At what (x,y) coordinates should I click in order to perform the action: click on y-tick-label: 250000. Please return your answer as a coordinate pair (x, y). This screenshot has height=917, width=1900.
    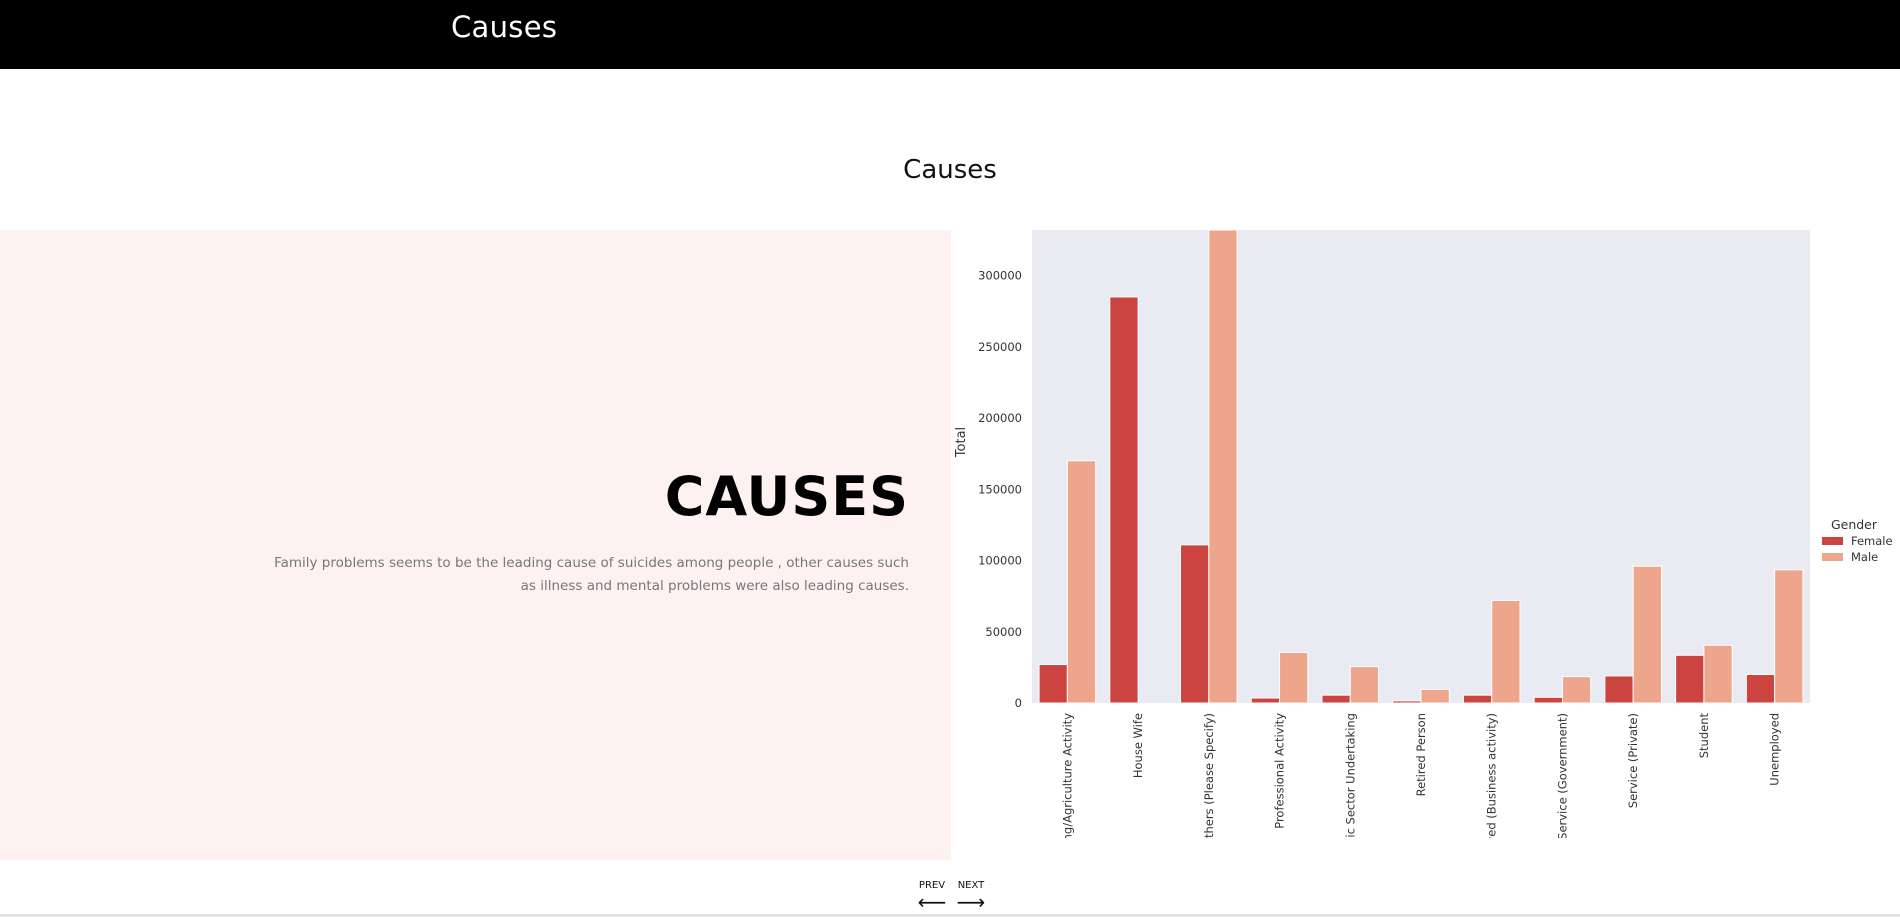
    Looking at the image, I should click on (1000, 347).